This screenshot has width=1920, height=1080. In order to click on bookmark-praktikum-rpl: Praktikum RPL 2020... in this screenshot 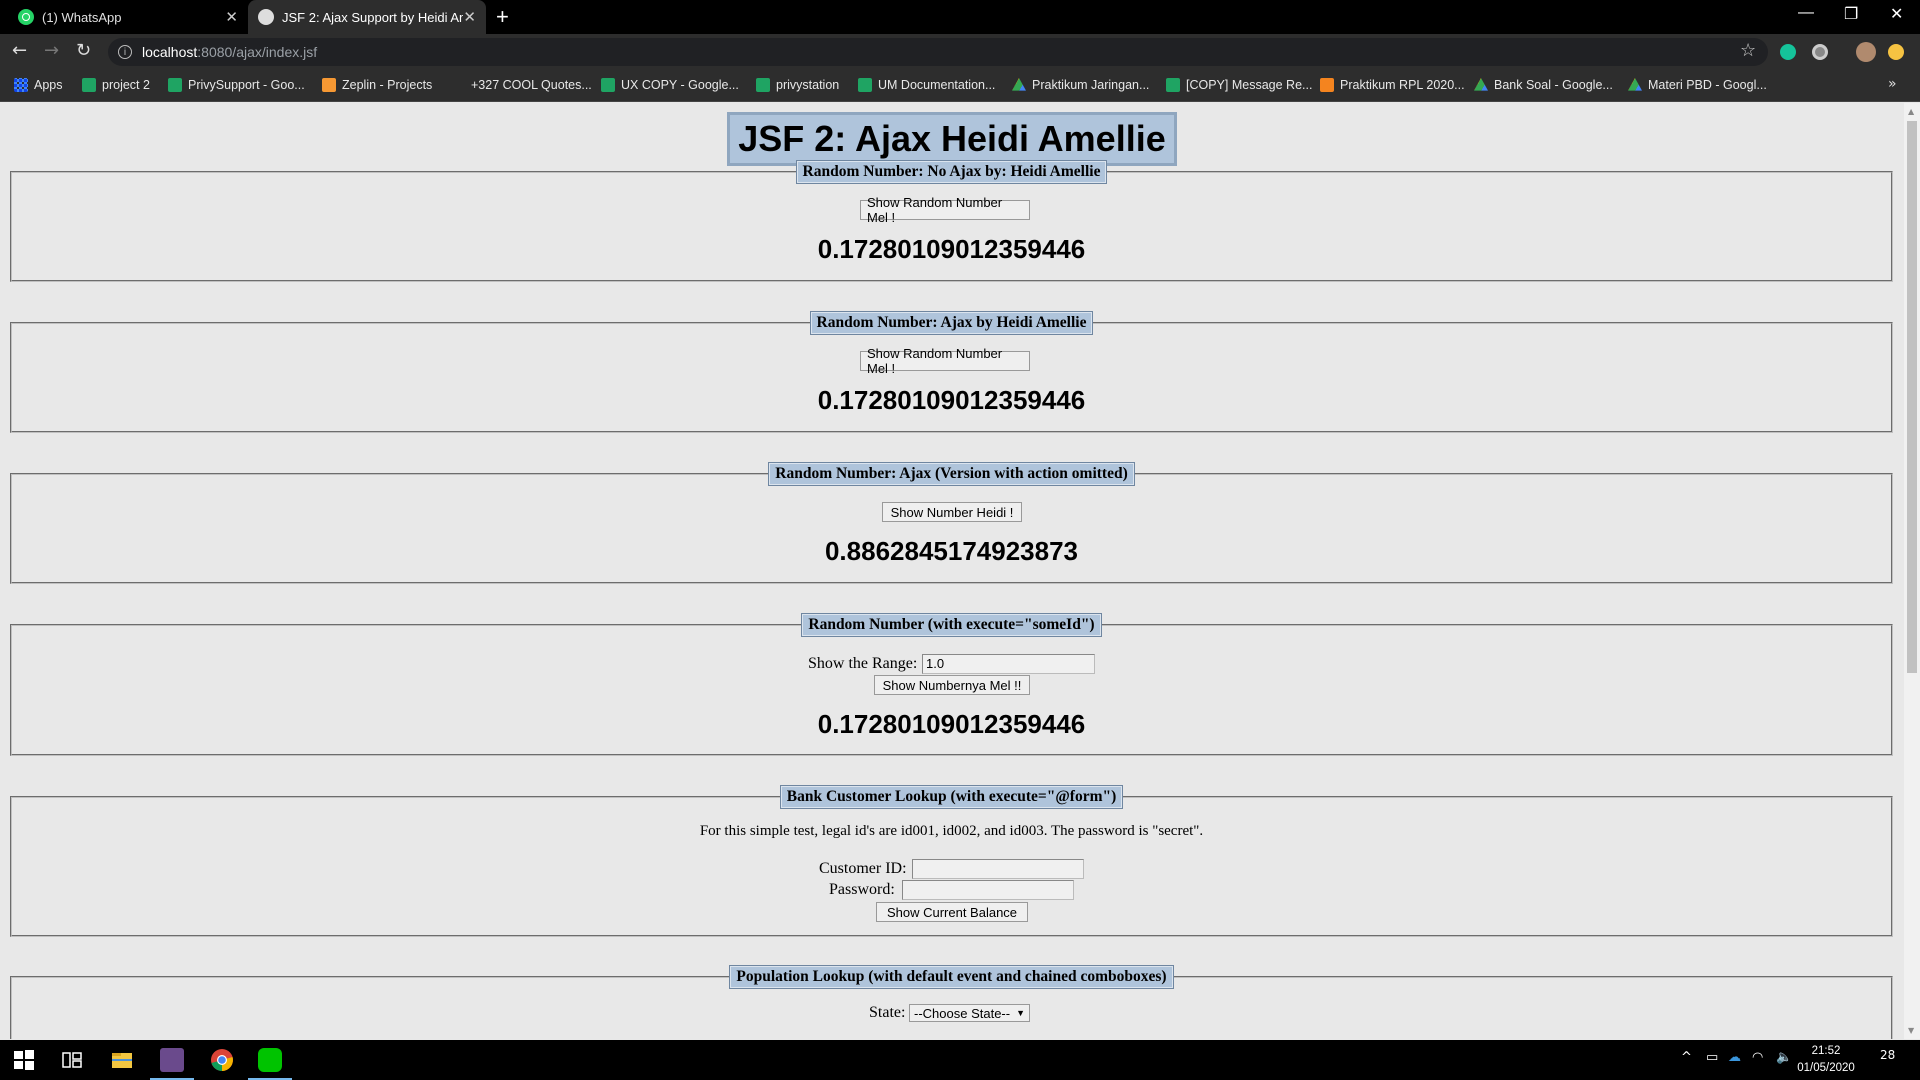, I will do `click(1392, 85)`.